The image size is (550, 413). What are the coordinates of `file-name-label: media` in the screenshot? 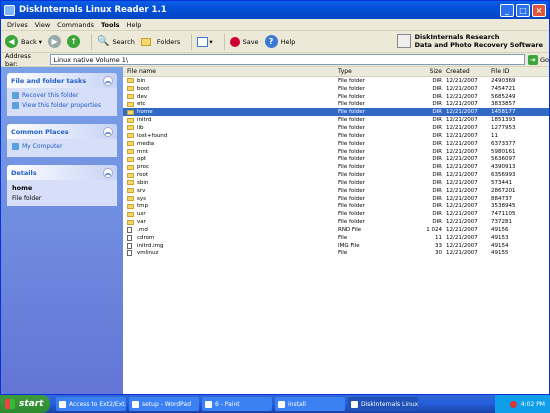 It's located at (146, 143).